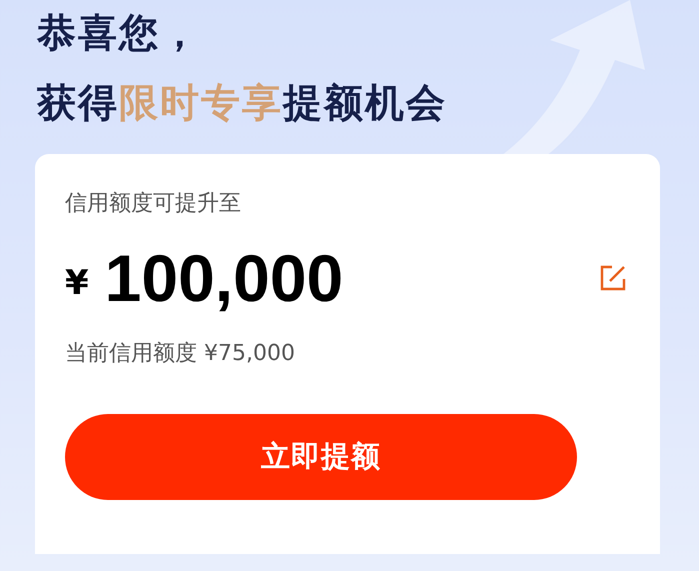  What do you see at coordinates (153, 204) in the screenshot?
I see `limit-label: 信用额度可提升至` at bounding box center [153, 204].